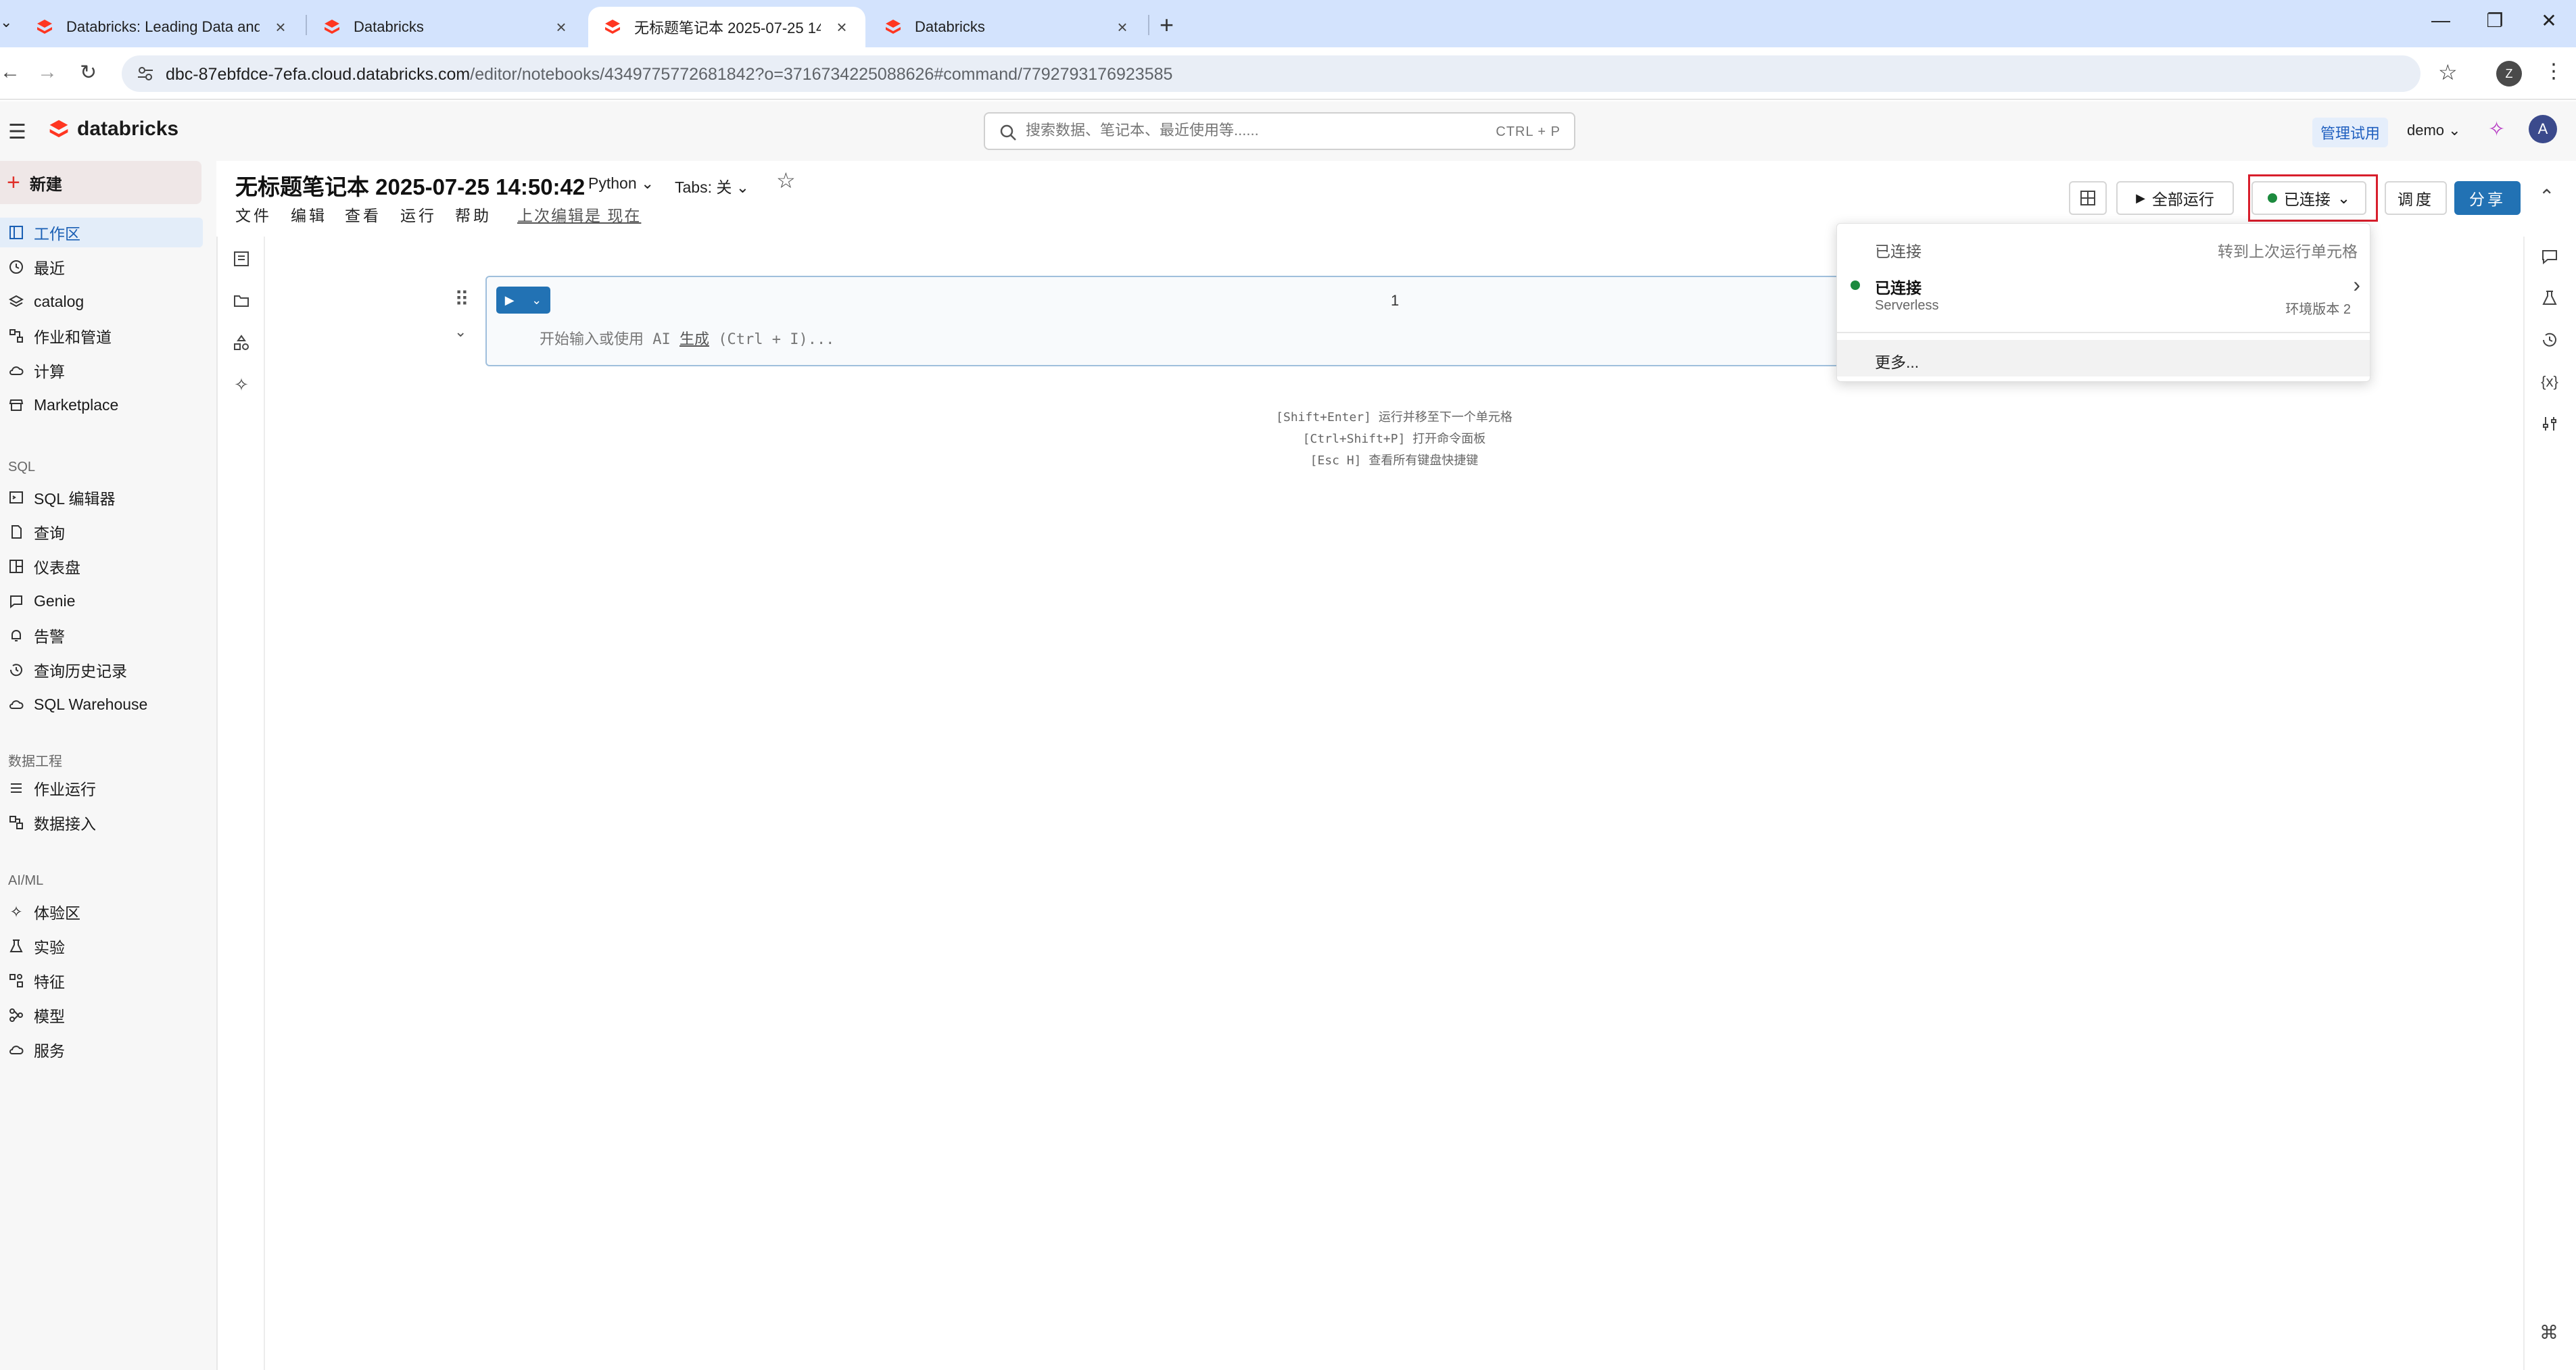 The height and width of the screenshot is (1370, 2576). Describe the element at coordinates (241, 259) in the screenshot. I see `table-of-contents-icon` at that location.